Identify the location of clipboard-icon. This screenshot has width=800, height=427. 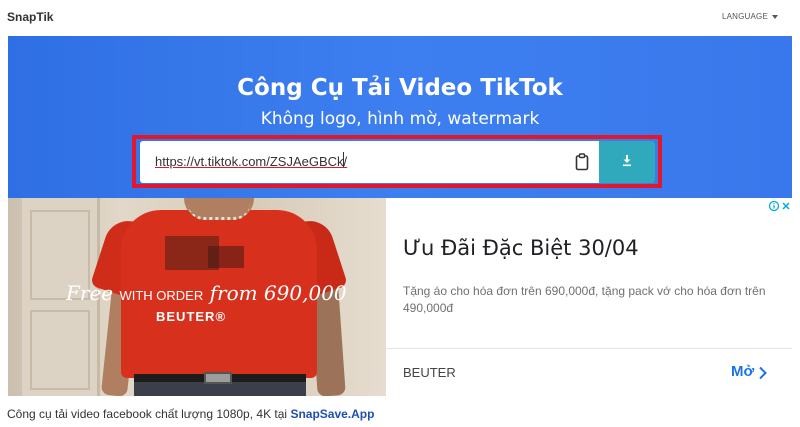
(582, 162).